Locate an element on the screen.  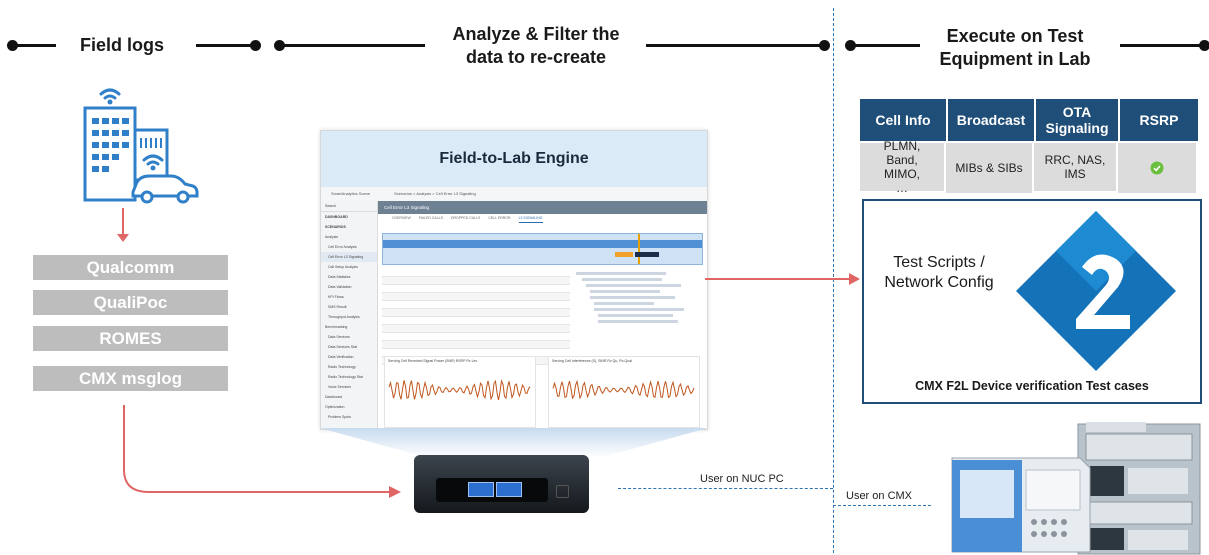
signaling-table is located at coordinates (476, 317).